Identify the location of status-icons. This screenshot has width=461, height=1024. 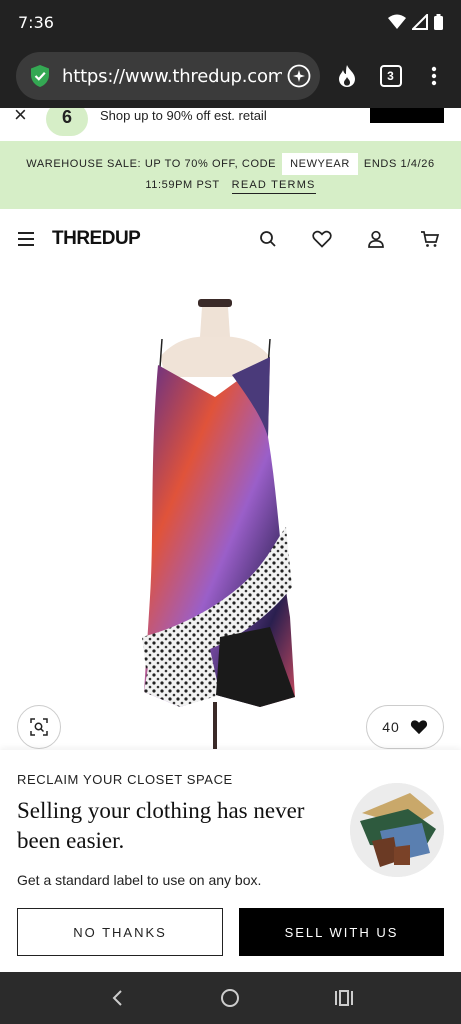
(415, 22).